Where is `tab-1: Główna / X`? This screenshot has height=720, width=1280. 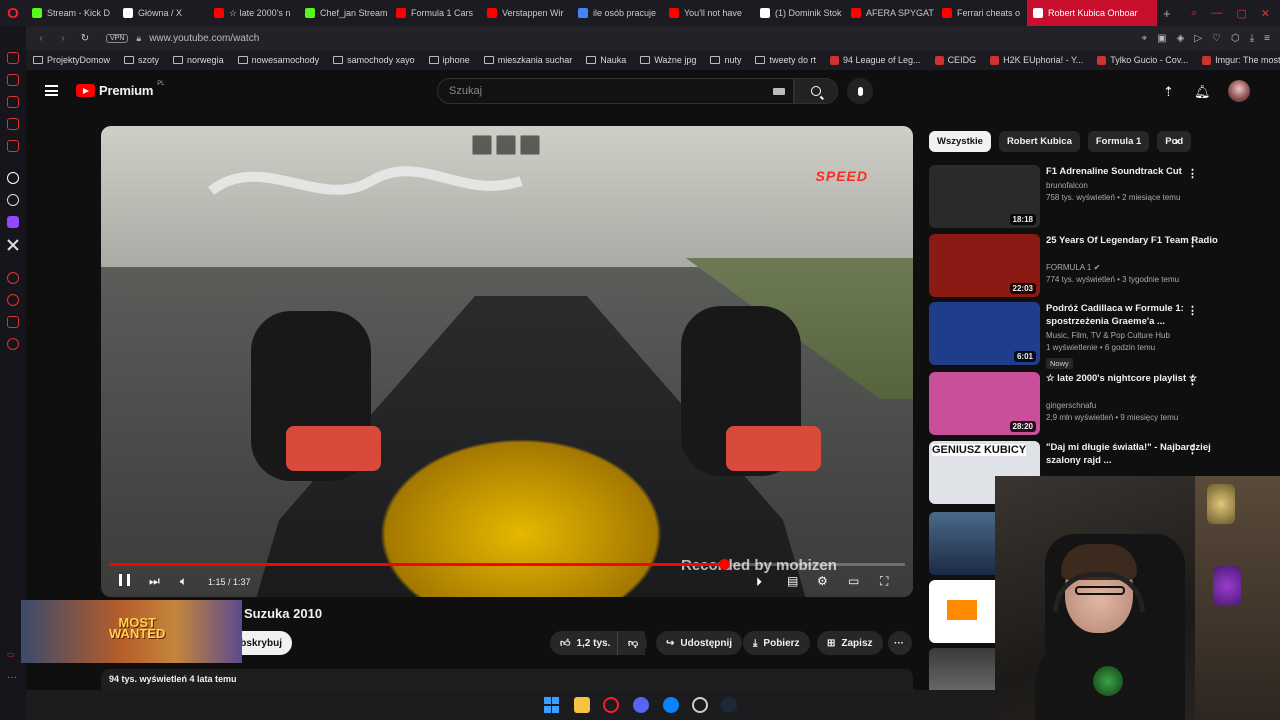
tab-1: Główna / X is located at coordinates (162, 13).